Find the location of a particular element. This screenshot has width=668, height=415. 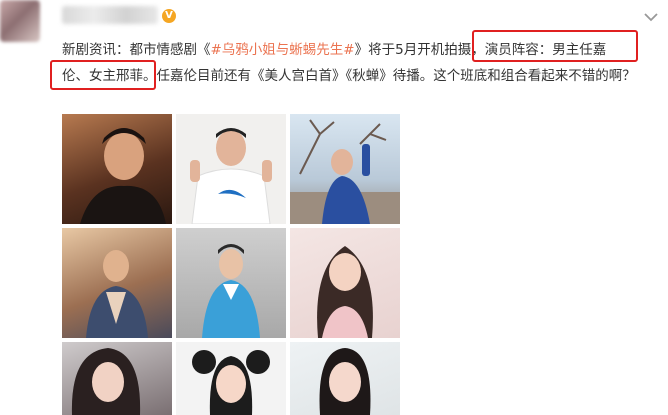

post-text-rest: 任嘉伦目前还有《美人宫白首》《秋蝉》待播。这个班底和组合看起来不错的啊？ is located at coordinates (396, 75).